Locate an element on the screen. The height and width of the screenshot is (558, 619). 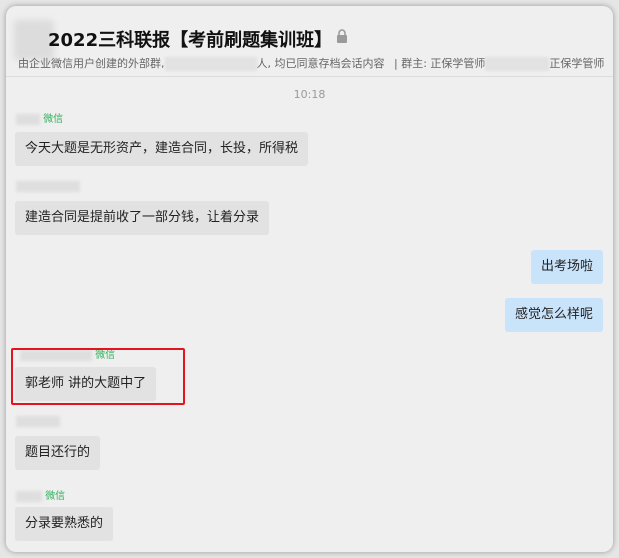
message-bubble: 建造合同是提前收了一部分钱，让着分录 is located at coordinates (142, 218).